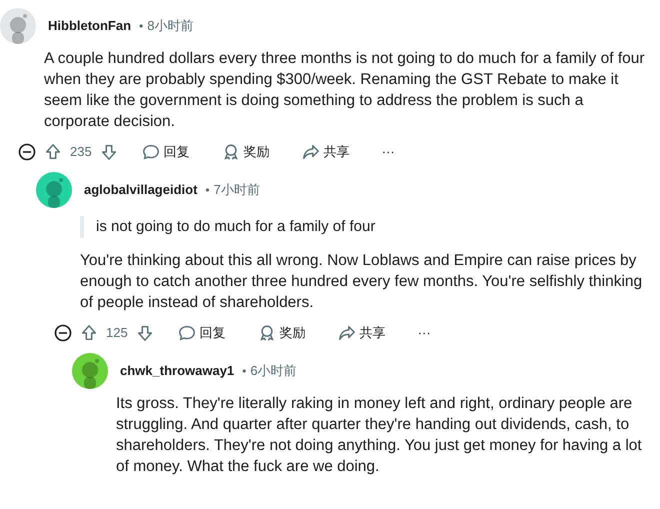 This screenshot has height=509, width=660. I want to click on comment-text: A couple hundred dollars every three months is not going to do much for a family of four when they are probably spending $300/week. Renaming the GST Rebate to make it seem like the government is doing something to address the problem is such a corporate decision., so click(345, 90).